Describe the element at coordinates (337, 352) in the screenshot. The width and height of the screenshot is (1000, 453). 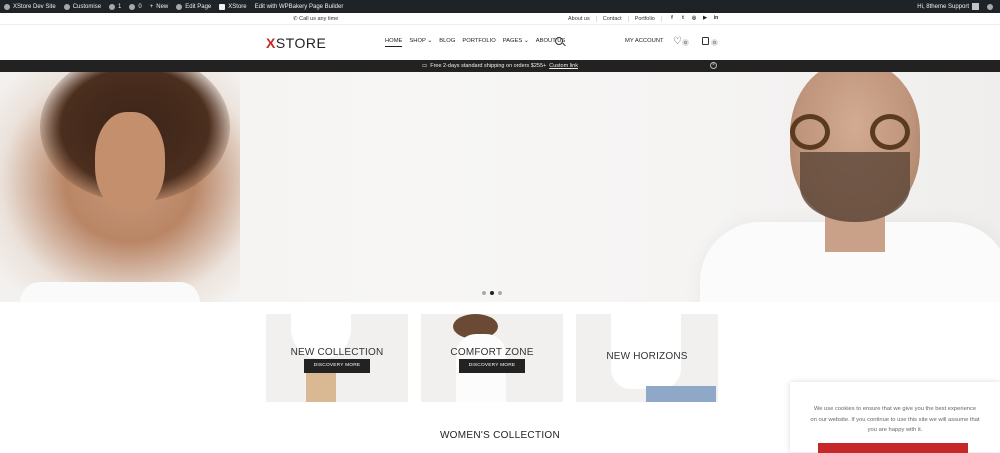
I see `tile-title: NEW COLLECTION` at that location.